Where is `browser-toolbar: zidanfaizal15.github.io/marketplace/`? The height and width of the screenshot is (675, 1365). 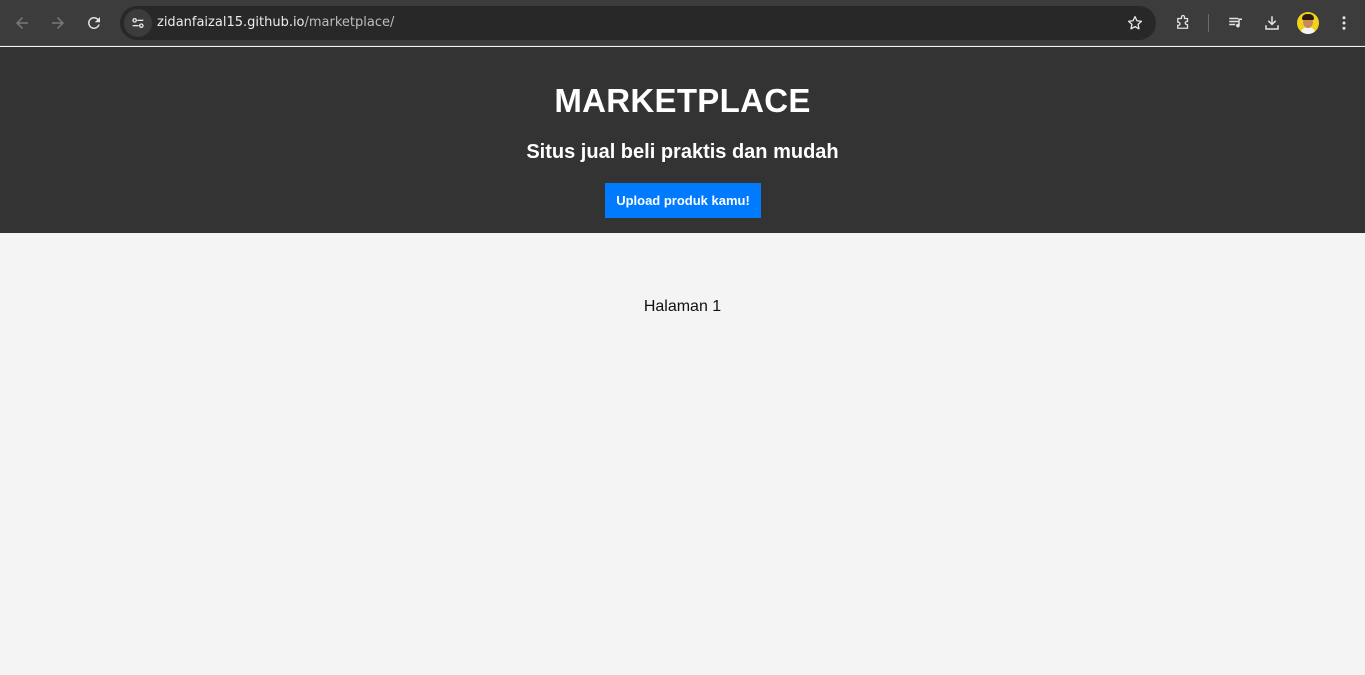 browser-toolbar: zidanfaizal15.github.io/marketplace/ is located at coordinates (682, 23).